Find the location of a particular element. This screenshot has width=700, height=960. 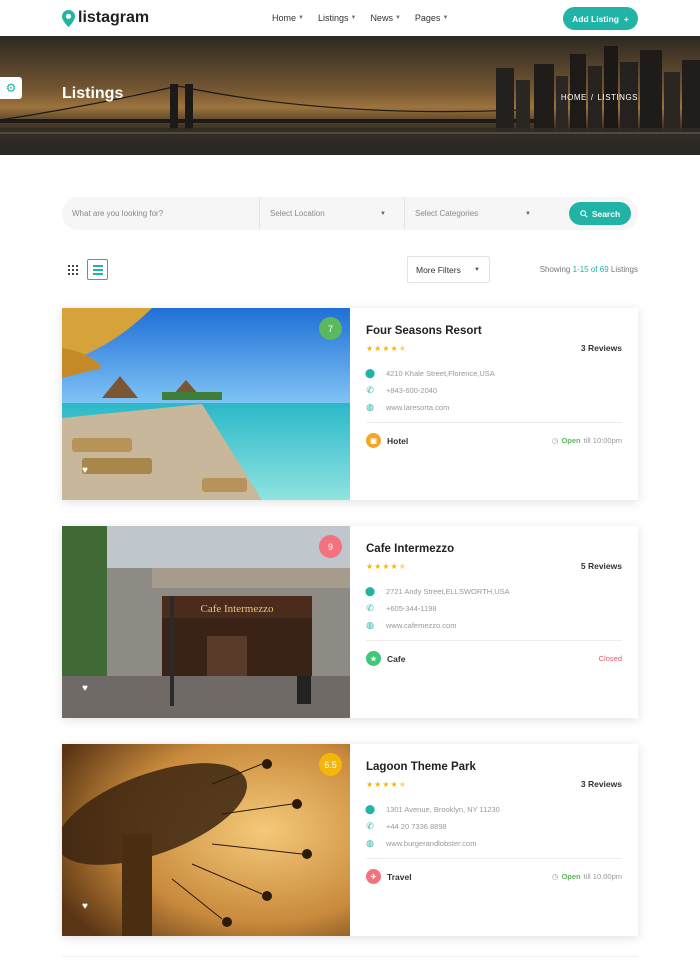

list-icon is located at coordinates (97, 269).